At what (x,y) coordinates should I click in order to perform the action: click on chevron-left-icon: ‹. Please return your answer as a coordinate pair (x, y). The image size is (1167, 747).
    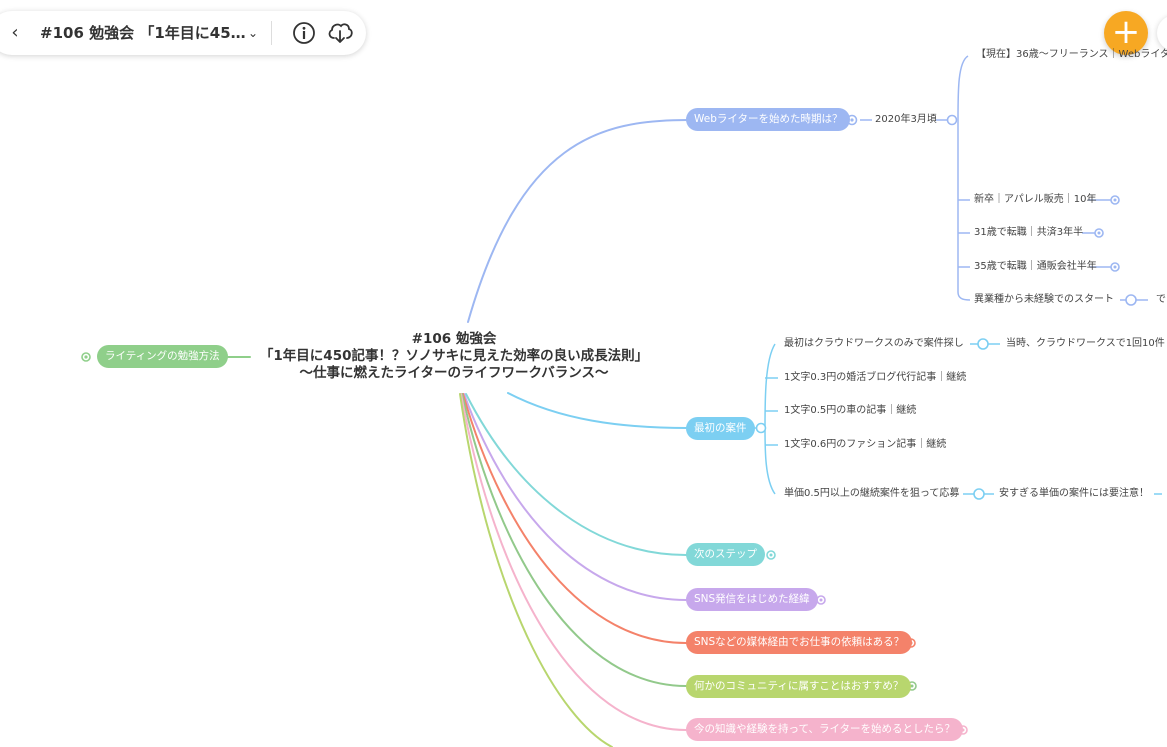
    Looking at the image, I should click on (15, 33).